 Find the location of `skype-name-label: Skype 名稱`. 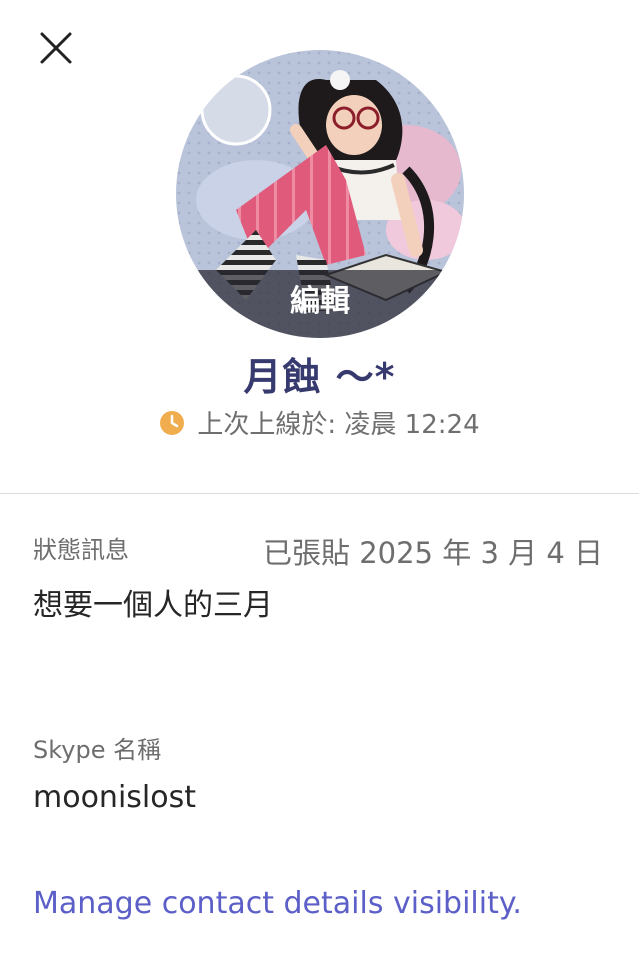

skype-name-label: Skype 名稱 is located at coordinates (97, 750).